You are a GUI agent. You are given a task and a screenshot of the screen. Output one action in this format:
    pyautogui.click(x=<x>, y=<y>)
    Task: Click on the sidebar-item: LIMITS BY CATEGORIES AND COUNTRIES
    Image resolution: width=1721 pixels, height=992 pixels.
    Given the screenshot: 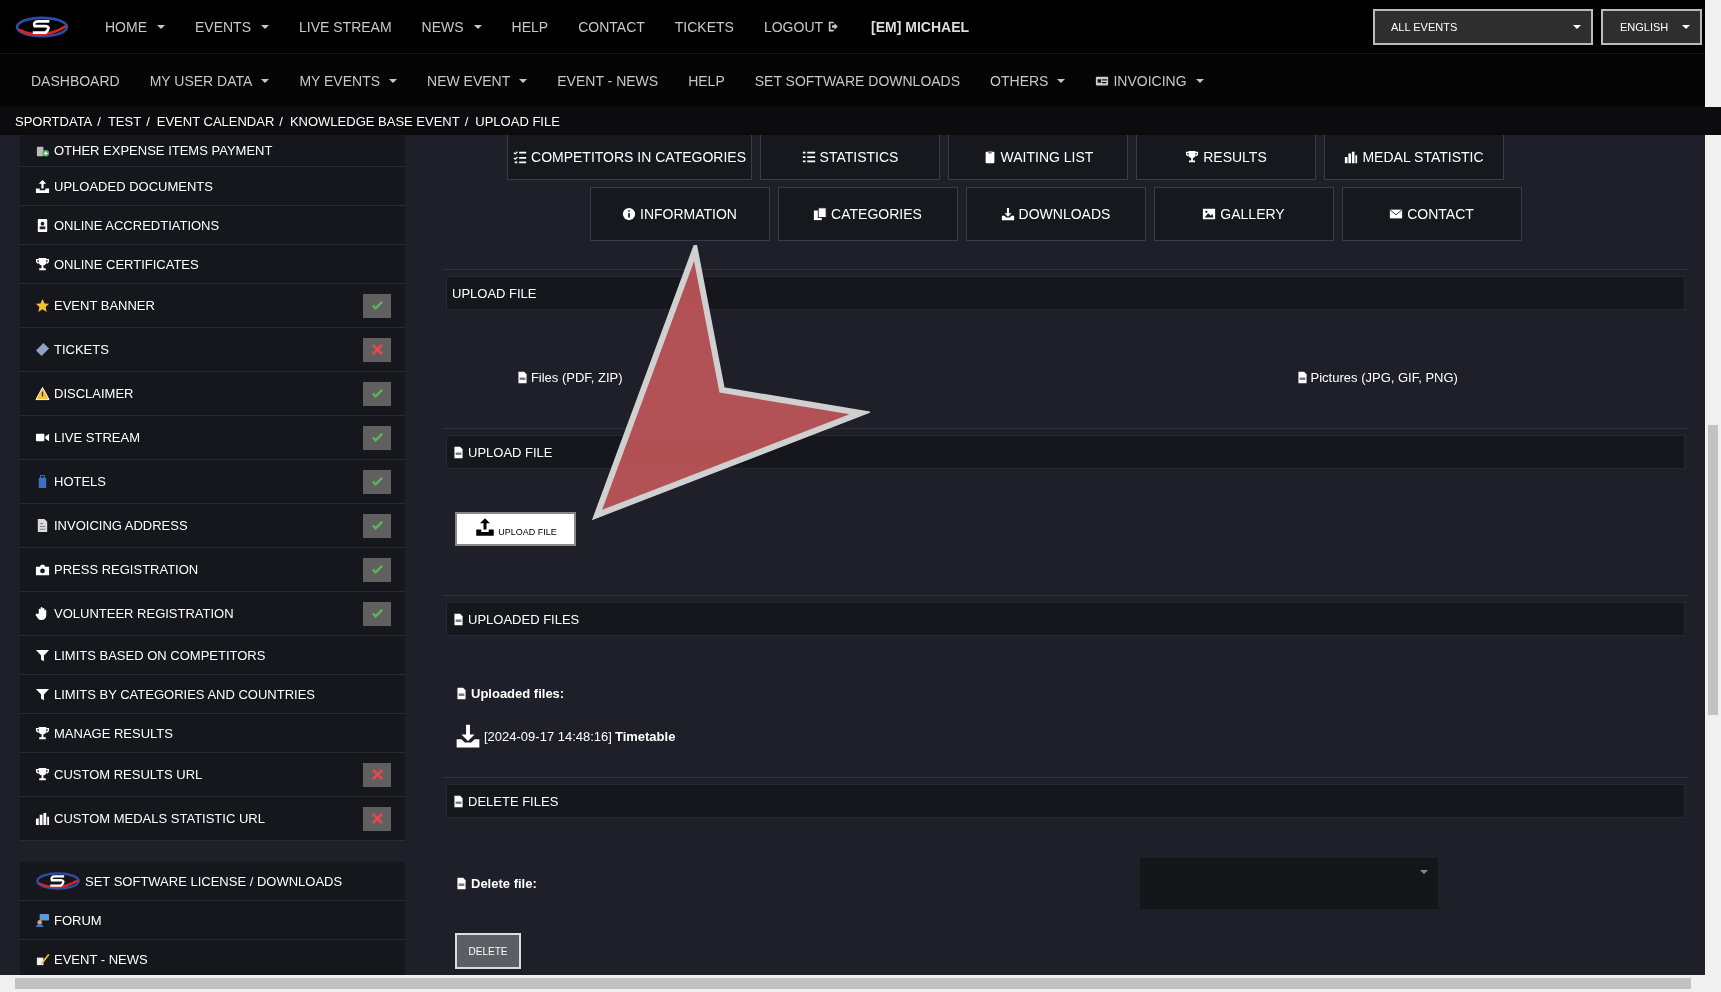 What is the action you would take?
    pyautogui.click(x=212, y=694)
    